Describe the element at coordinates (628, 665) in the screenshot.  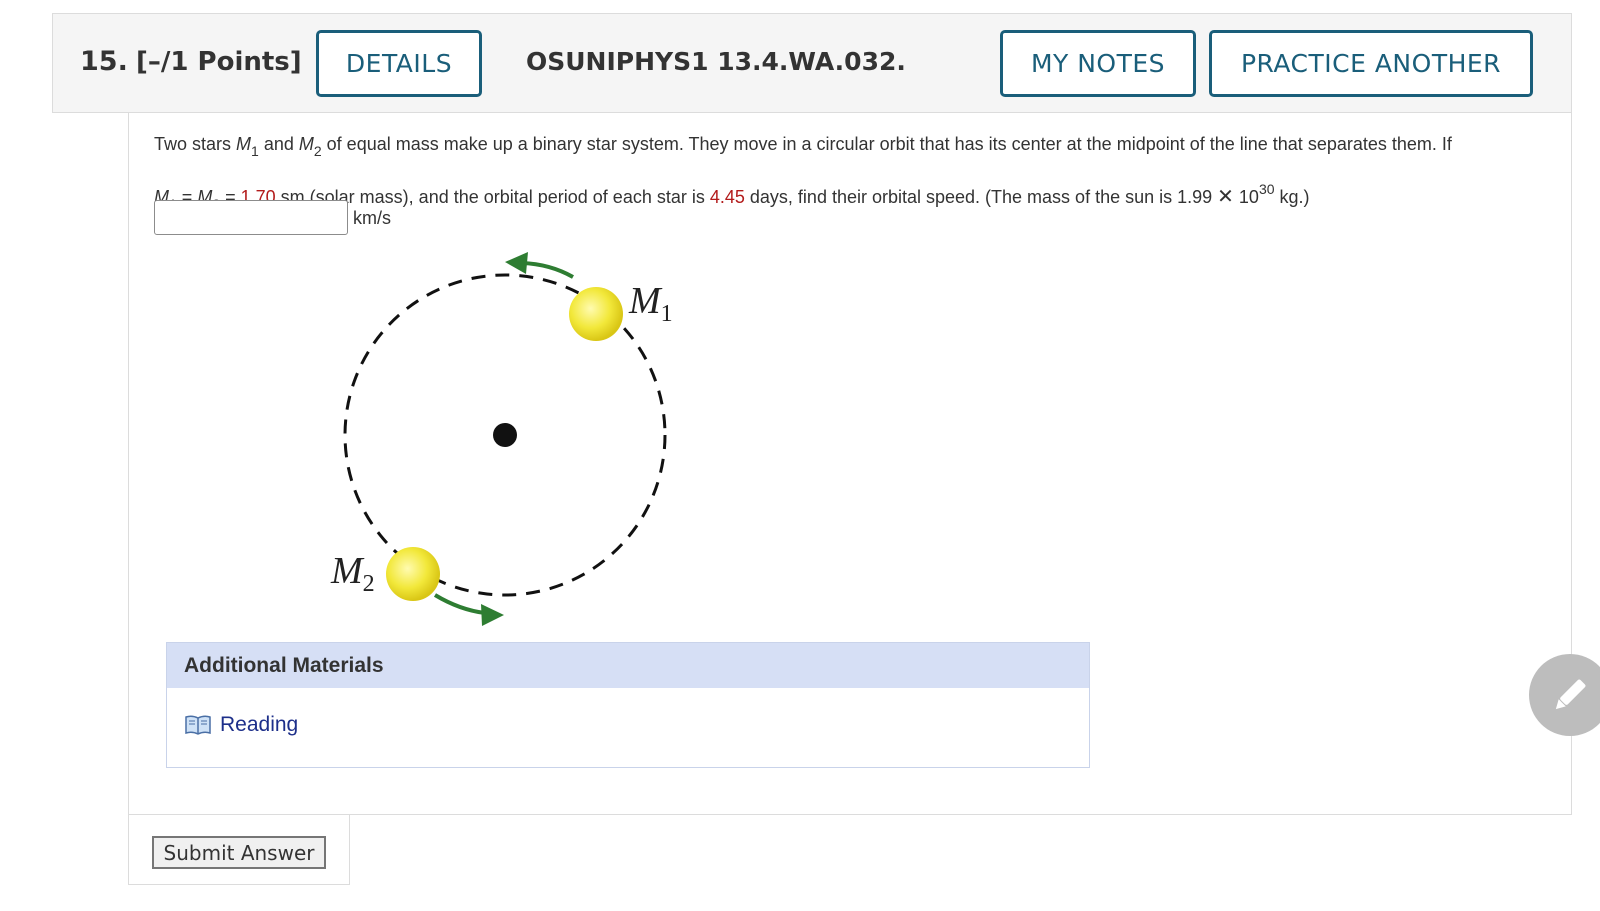
I see `additional-materials-title: Additional Materials` at that location.